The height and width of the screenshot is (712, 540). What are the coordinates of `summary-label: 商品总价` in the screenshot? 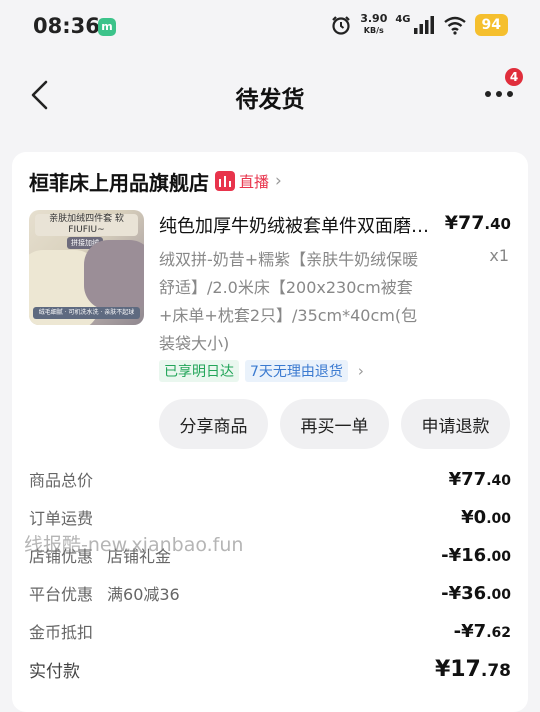 It's located at (61, 480).